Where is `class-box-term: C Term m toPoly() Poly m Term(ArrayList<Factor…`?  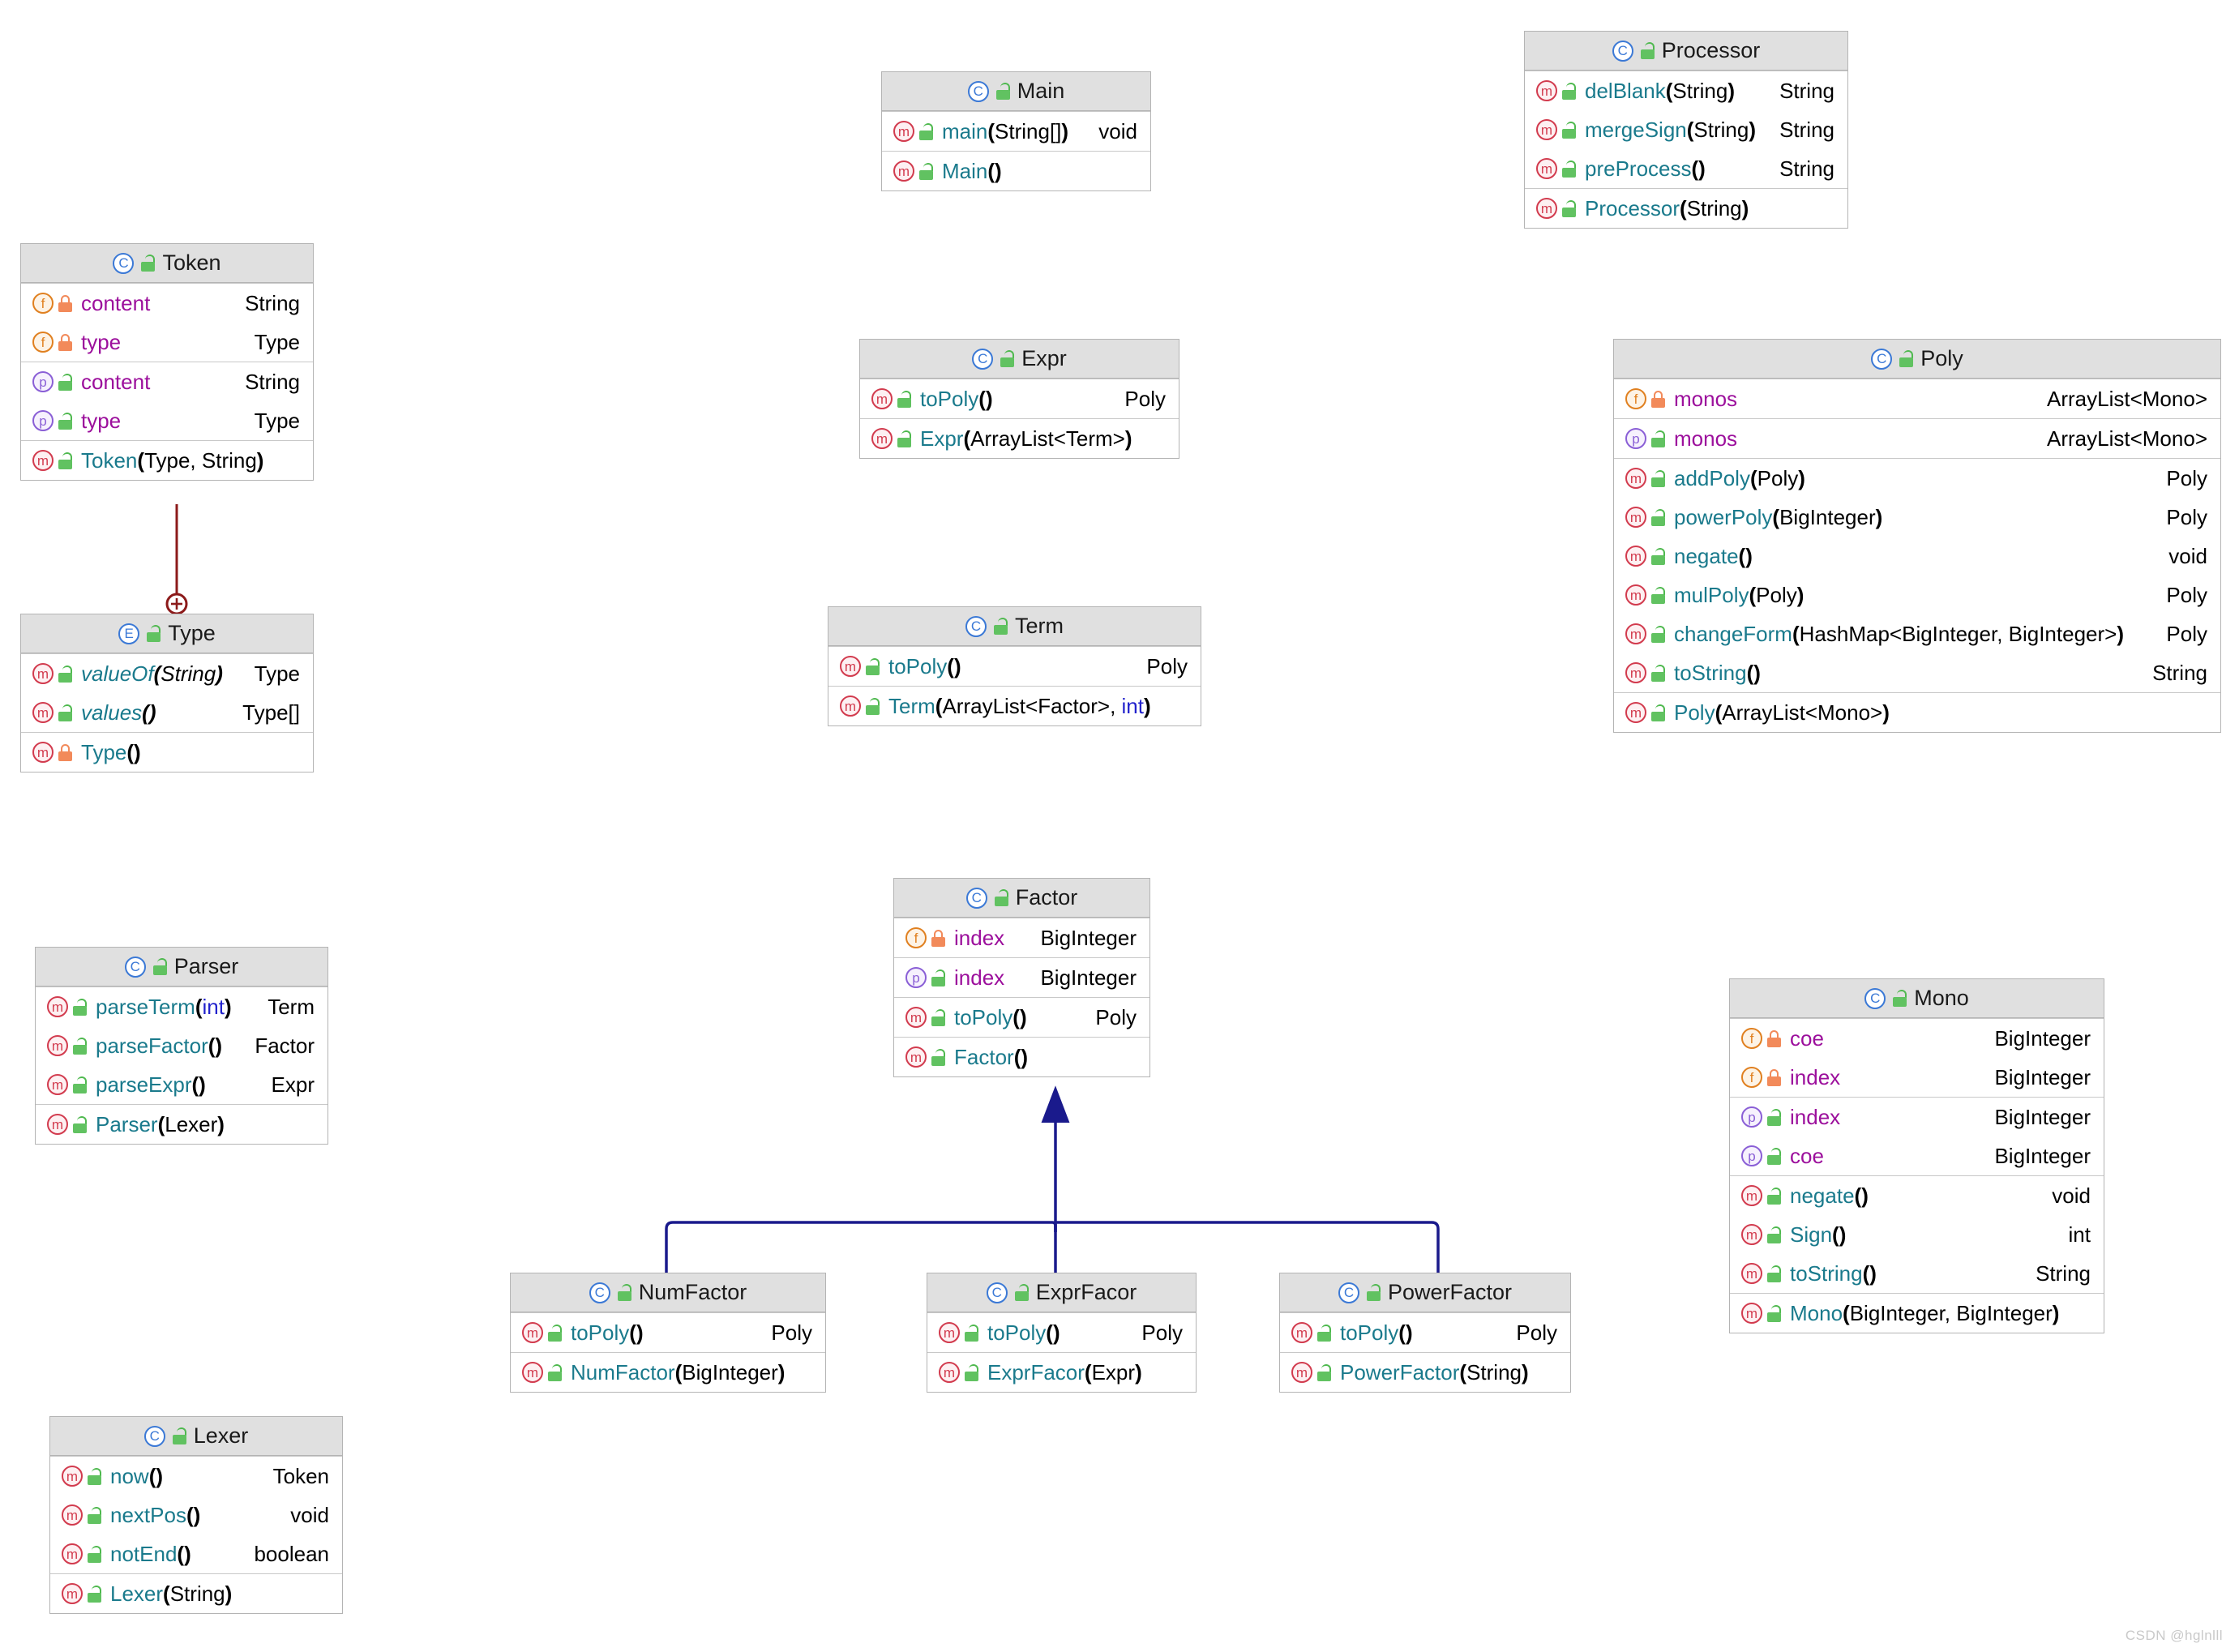
class-box-term: C Term m toPoly() Poly m Term(ArrayList<Factor… is located at coordinates (1014, 666).